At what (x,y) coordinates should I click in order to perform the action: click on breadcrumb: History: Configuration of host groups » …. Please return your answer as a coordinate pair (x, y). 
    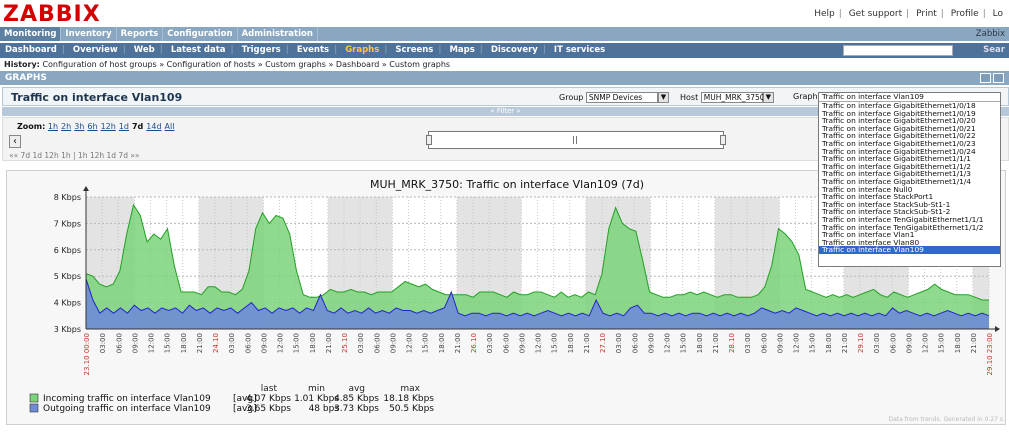
    Looking at the image, I should click on (227, 64).